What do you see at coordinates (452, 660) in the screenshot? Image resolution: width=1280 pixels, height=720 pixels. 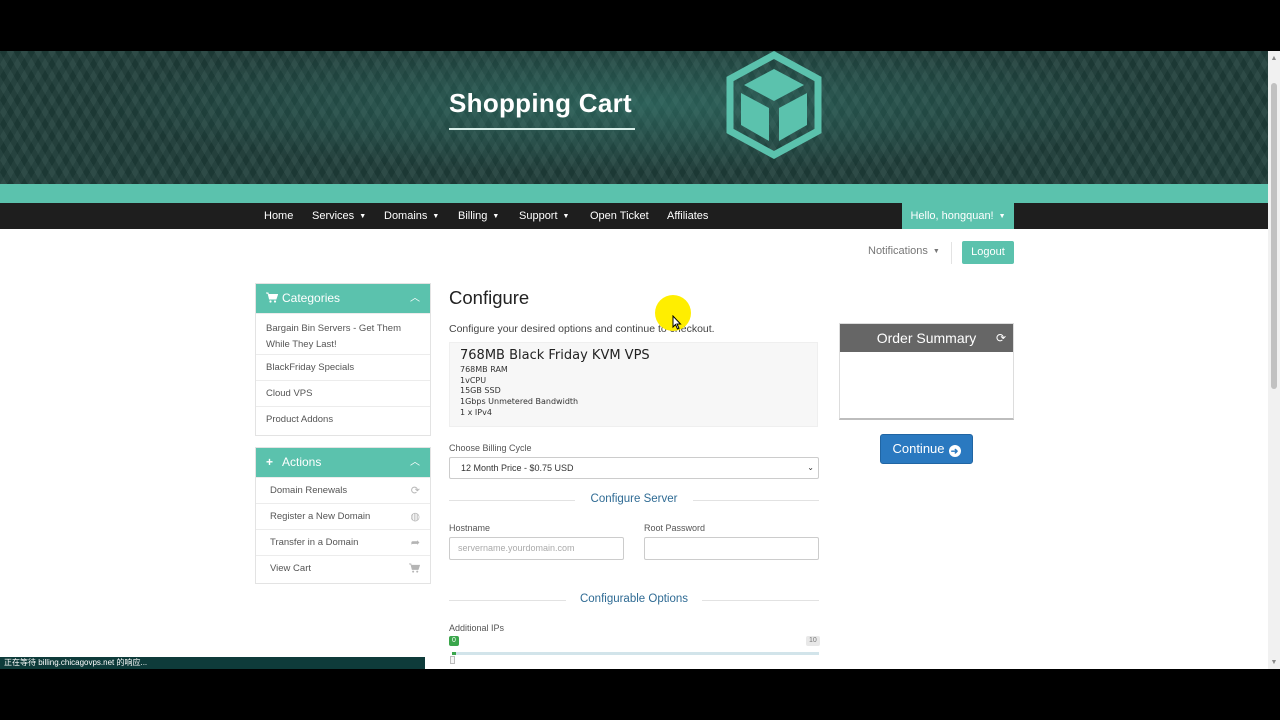 I see `additional-ips-slider-handle` at bounding box center [452, 660].